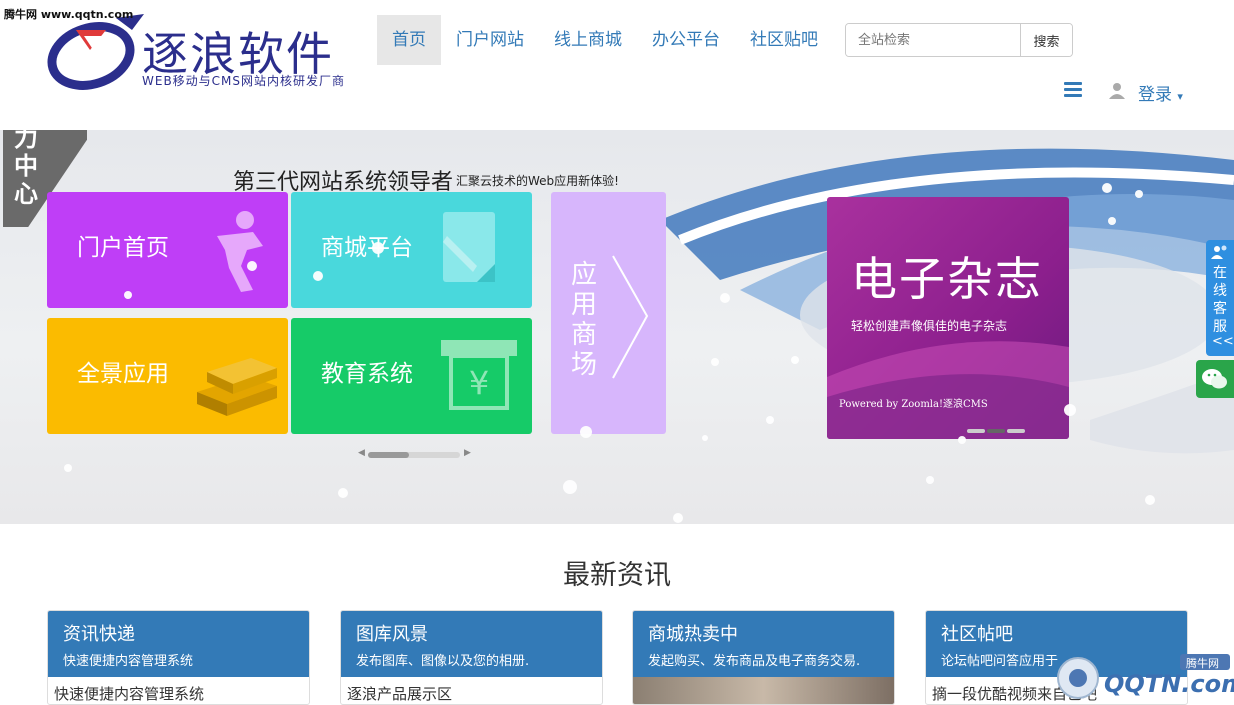 The width and height of the screenshot is (1234, 705). What do you see at coordinates (763, 690) in the screenshot?
I see `card-thumbnail` at bounding box center [763, 690].